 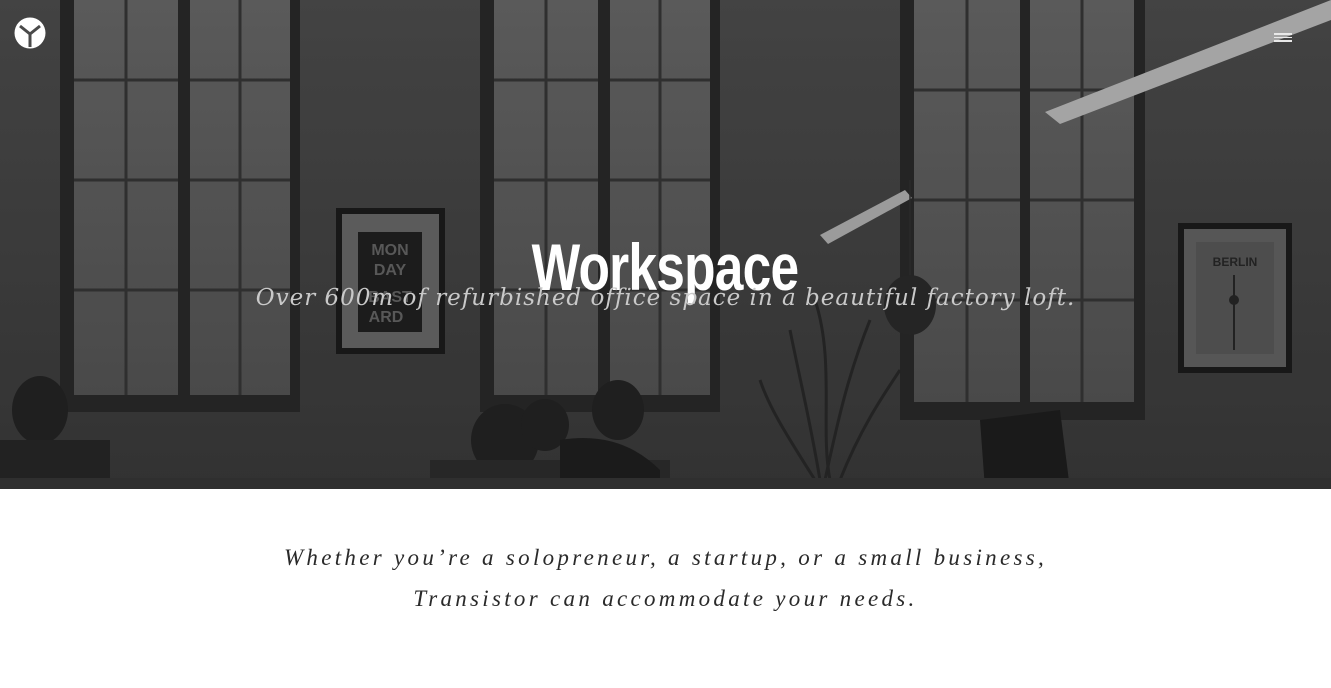 I want to click on transistor-logo-icon, so click(x=30, y=33).